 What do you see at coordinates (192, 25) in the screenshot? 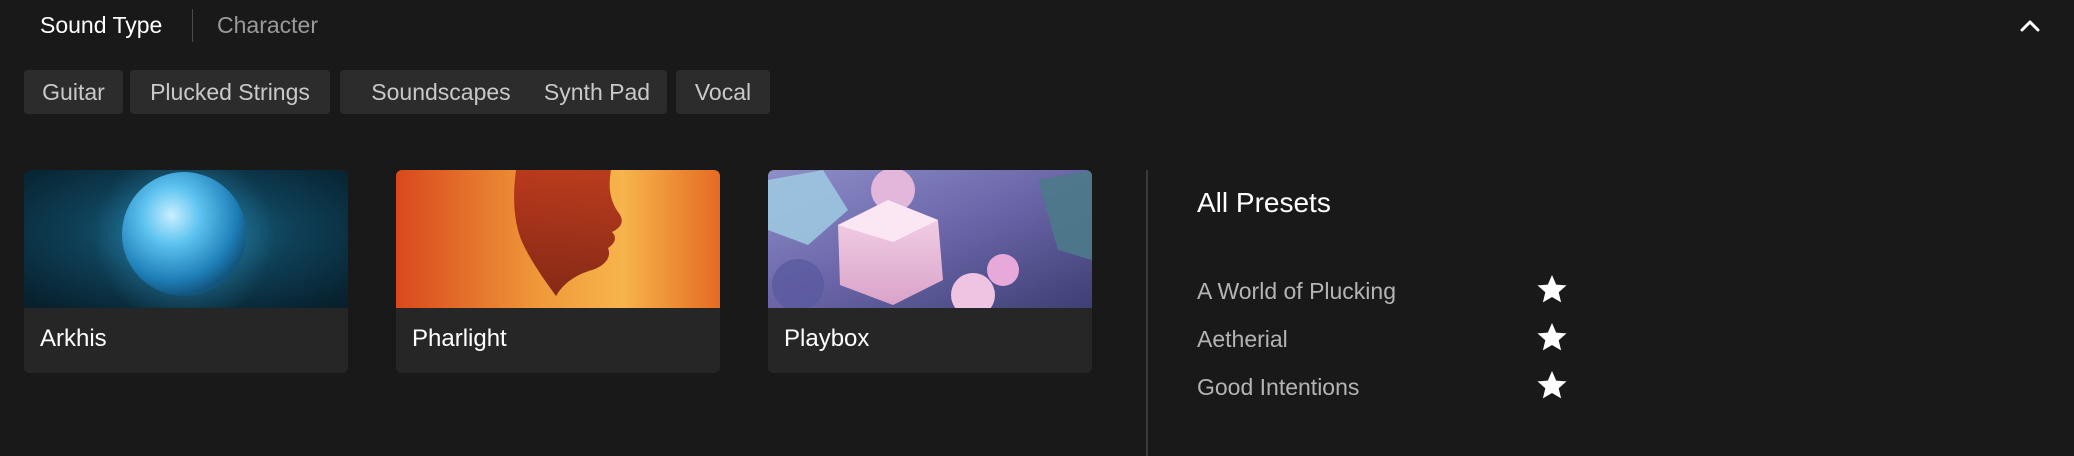
I see `tab-divider` at bounding box center [192, 25].